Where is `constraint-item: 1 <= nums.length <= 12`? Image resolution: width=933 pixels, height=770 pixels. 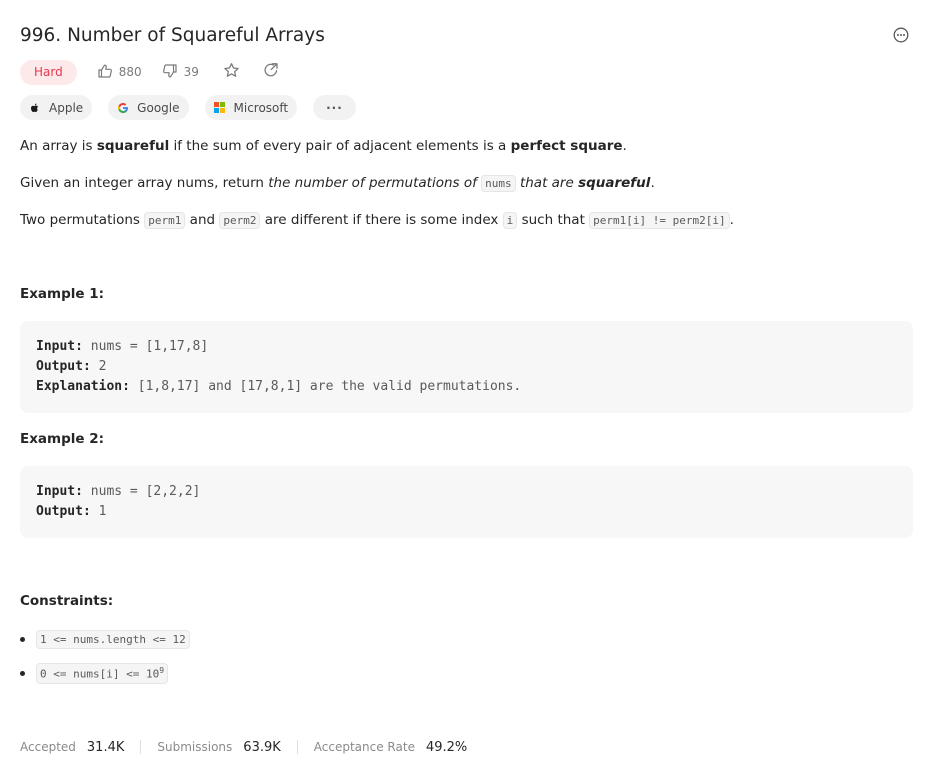
constraint-item: 1 <= nums.length <= 12 is located at coordinates (105, 639).